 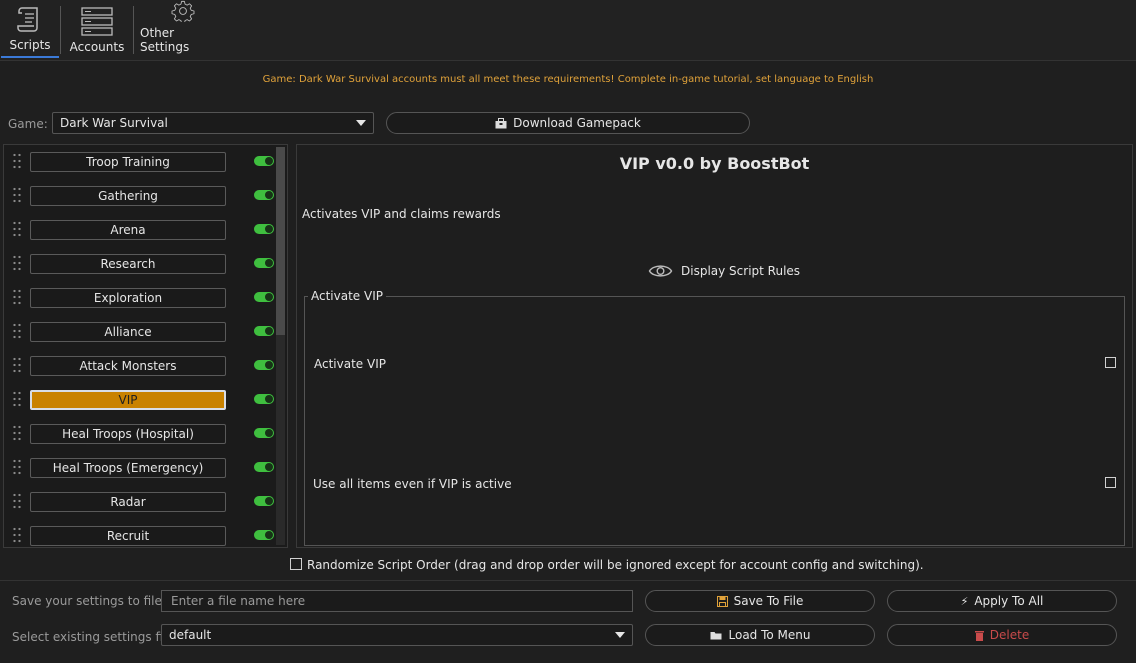 I want to click on file-name-input-wrapper, so click(x=397, y=601).